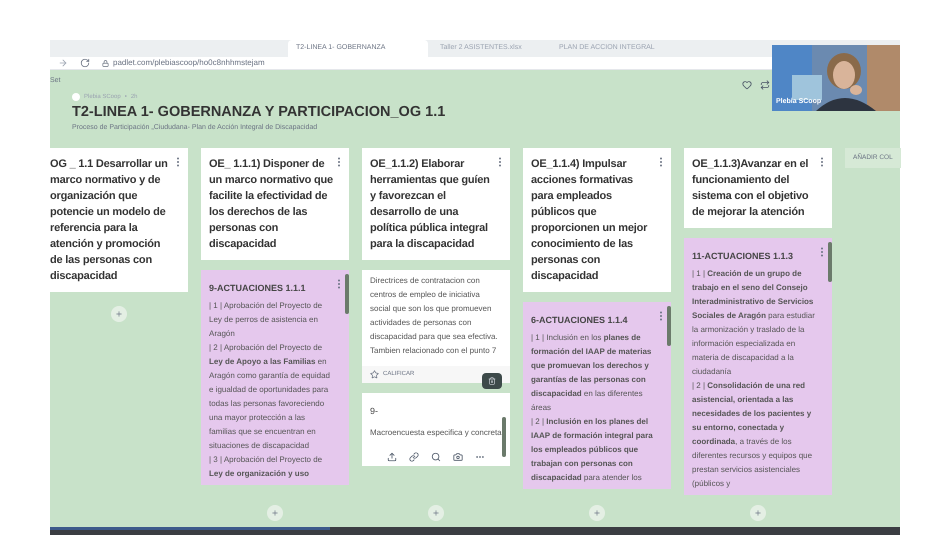 Image resolution: width=940 pixels, height=548 pixels. What do you see at coordinates (258, 288) in the screenshot?
I see `post-title: 9-ACTUACIONES 1.1.1` at bounding box center [258, 288].